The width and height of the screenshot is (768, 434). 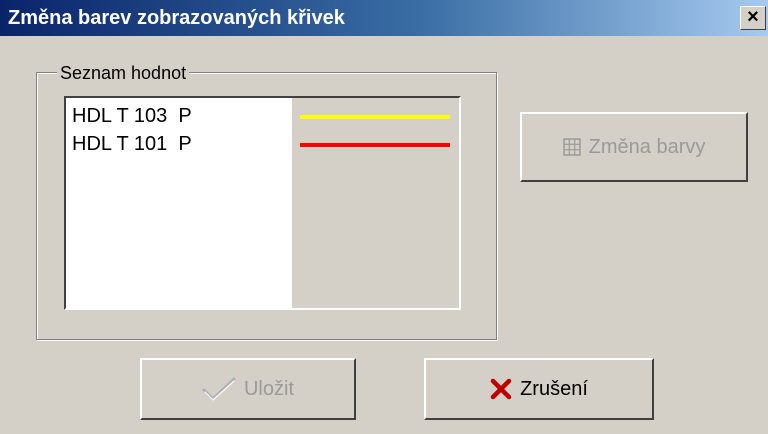 What do you see at coordinates (753, 18) in the screenshot?
I see `close-button: ×` at bounding box center [753, 18].